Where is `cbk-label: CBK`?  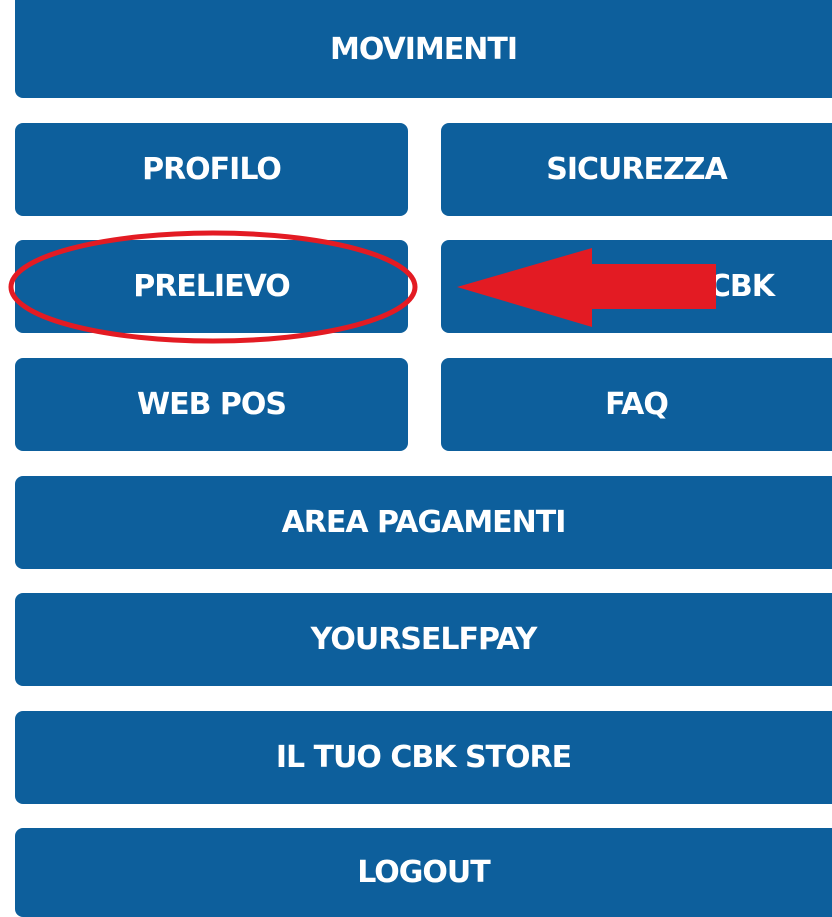
cbk-label: CBK is located at coordinates (741, 286).